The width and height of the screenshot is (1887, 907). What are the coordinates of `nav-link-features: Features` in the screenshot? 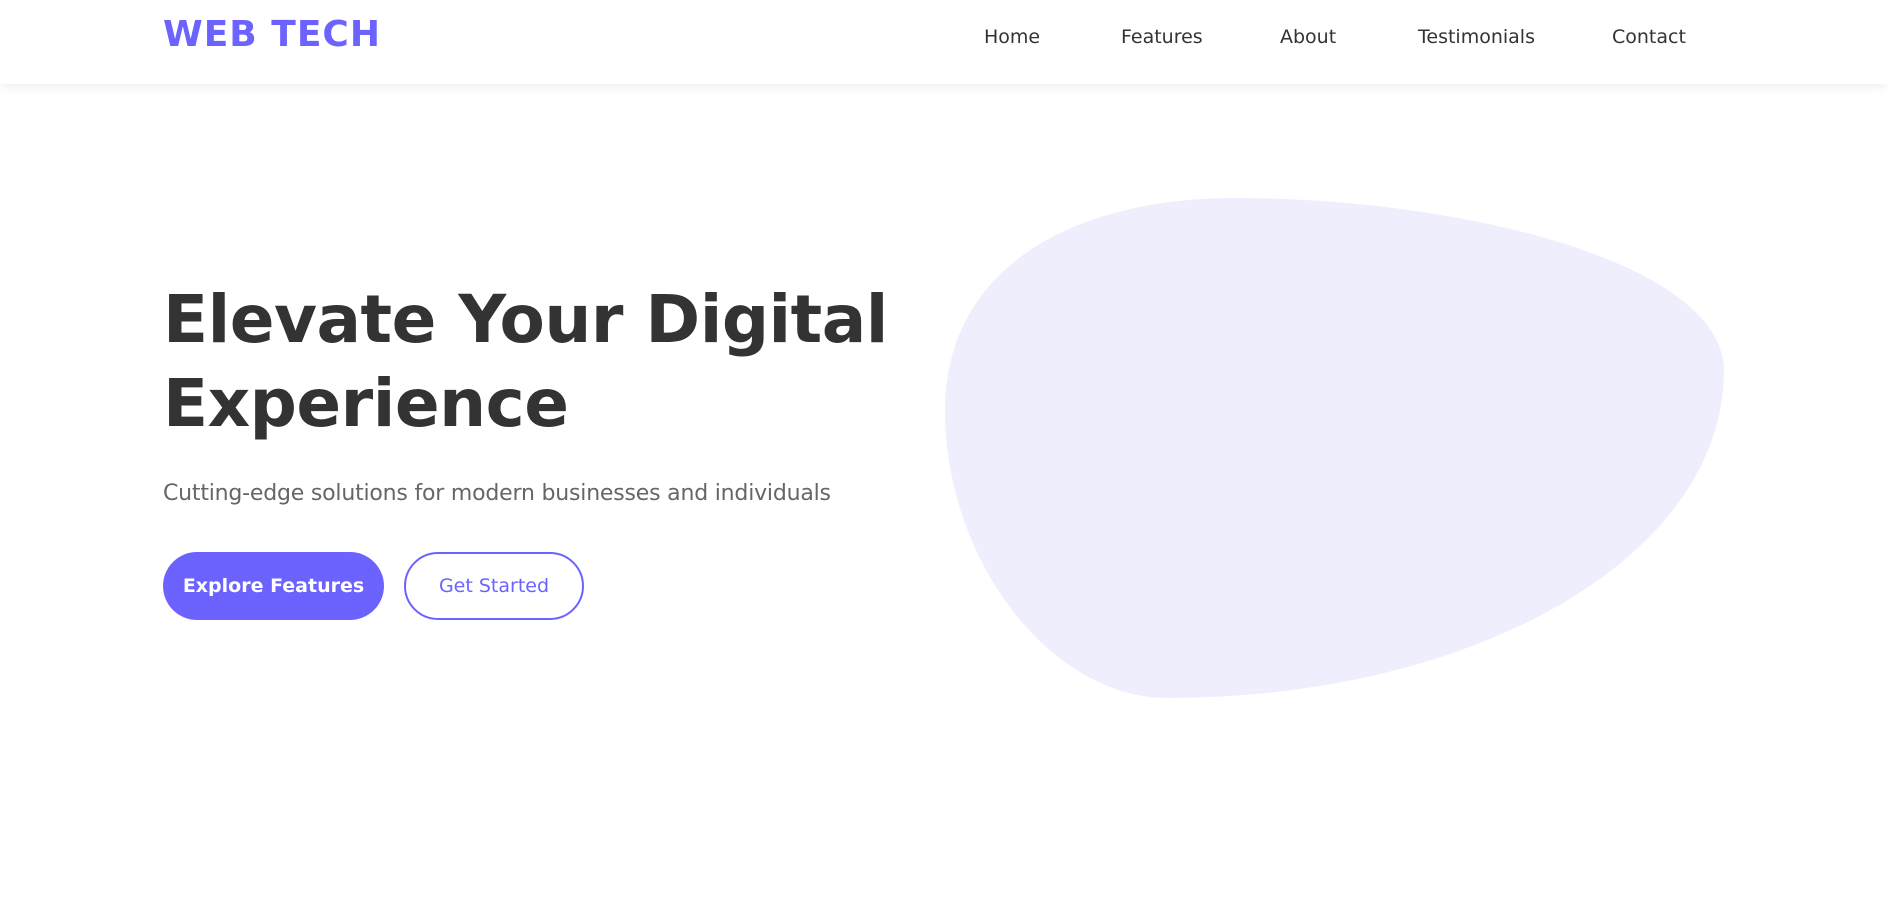 It's located at (1162, 37).